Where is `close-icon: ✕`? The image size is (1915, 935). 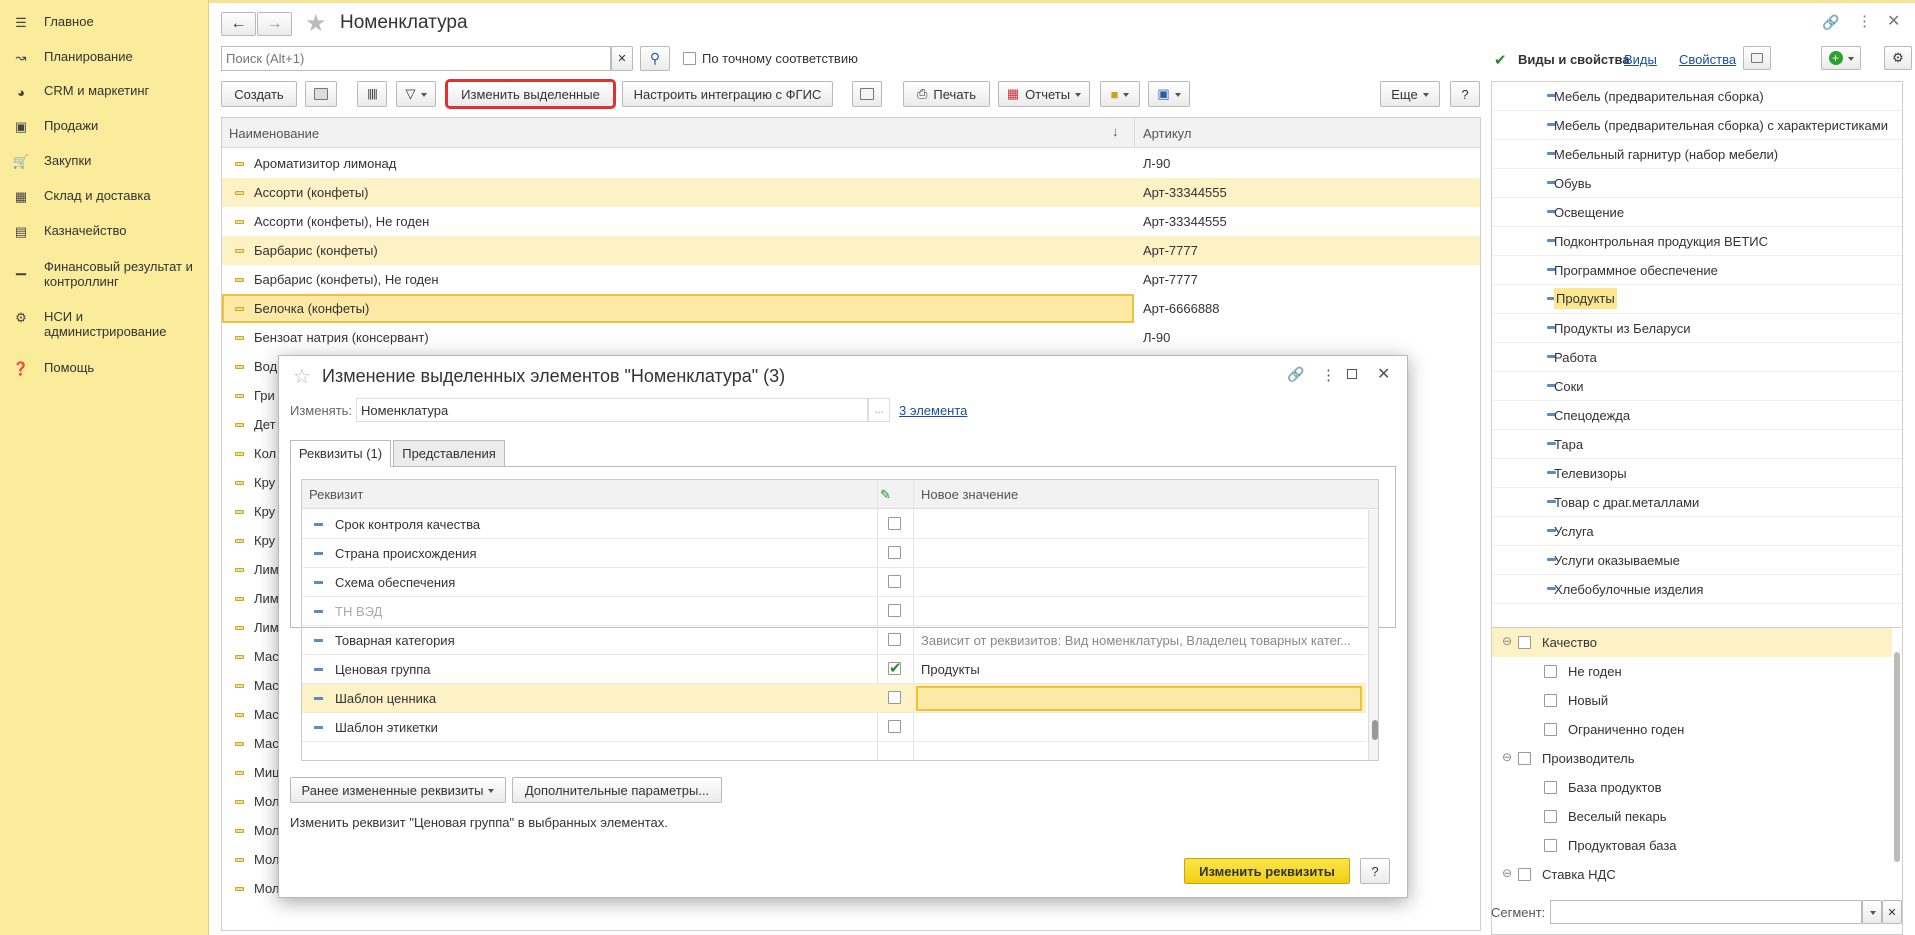 close-icon: ✕ is located at coordinates (1893, 21).